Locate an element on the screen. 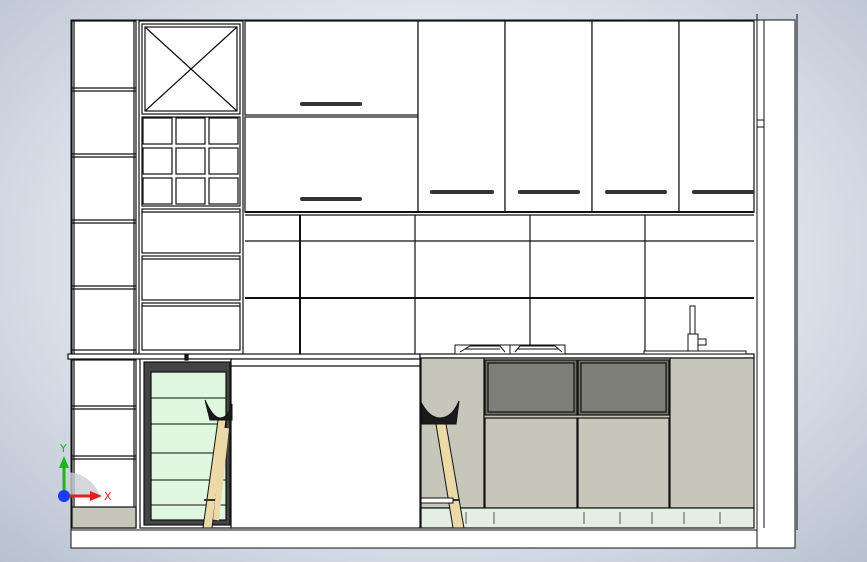 The image size is (867, 562). y-axis-label: Y is located at coordinates (63, 448).